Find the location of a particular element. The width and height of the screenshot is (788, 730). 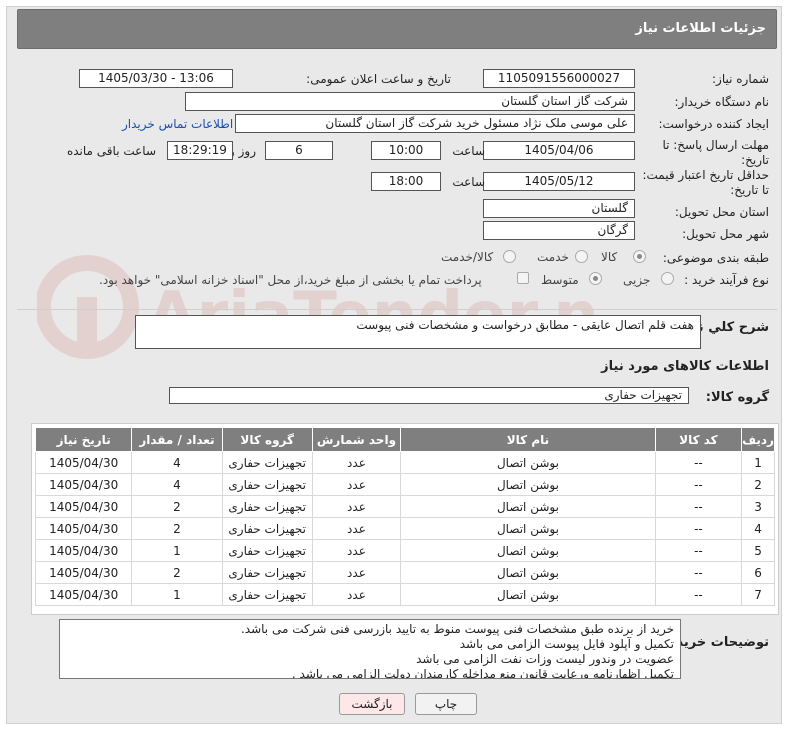

col-row-number: ردیف is located at coordinates (758, 439).